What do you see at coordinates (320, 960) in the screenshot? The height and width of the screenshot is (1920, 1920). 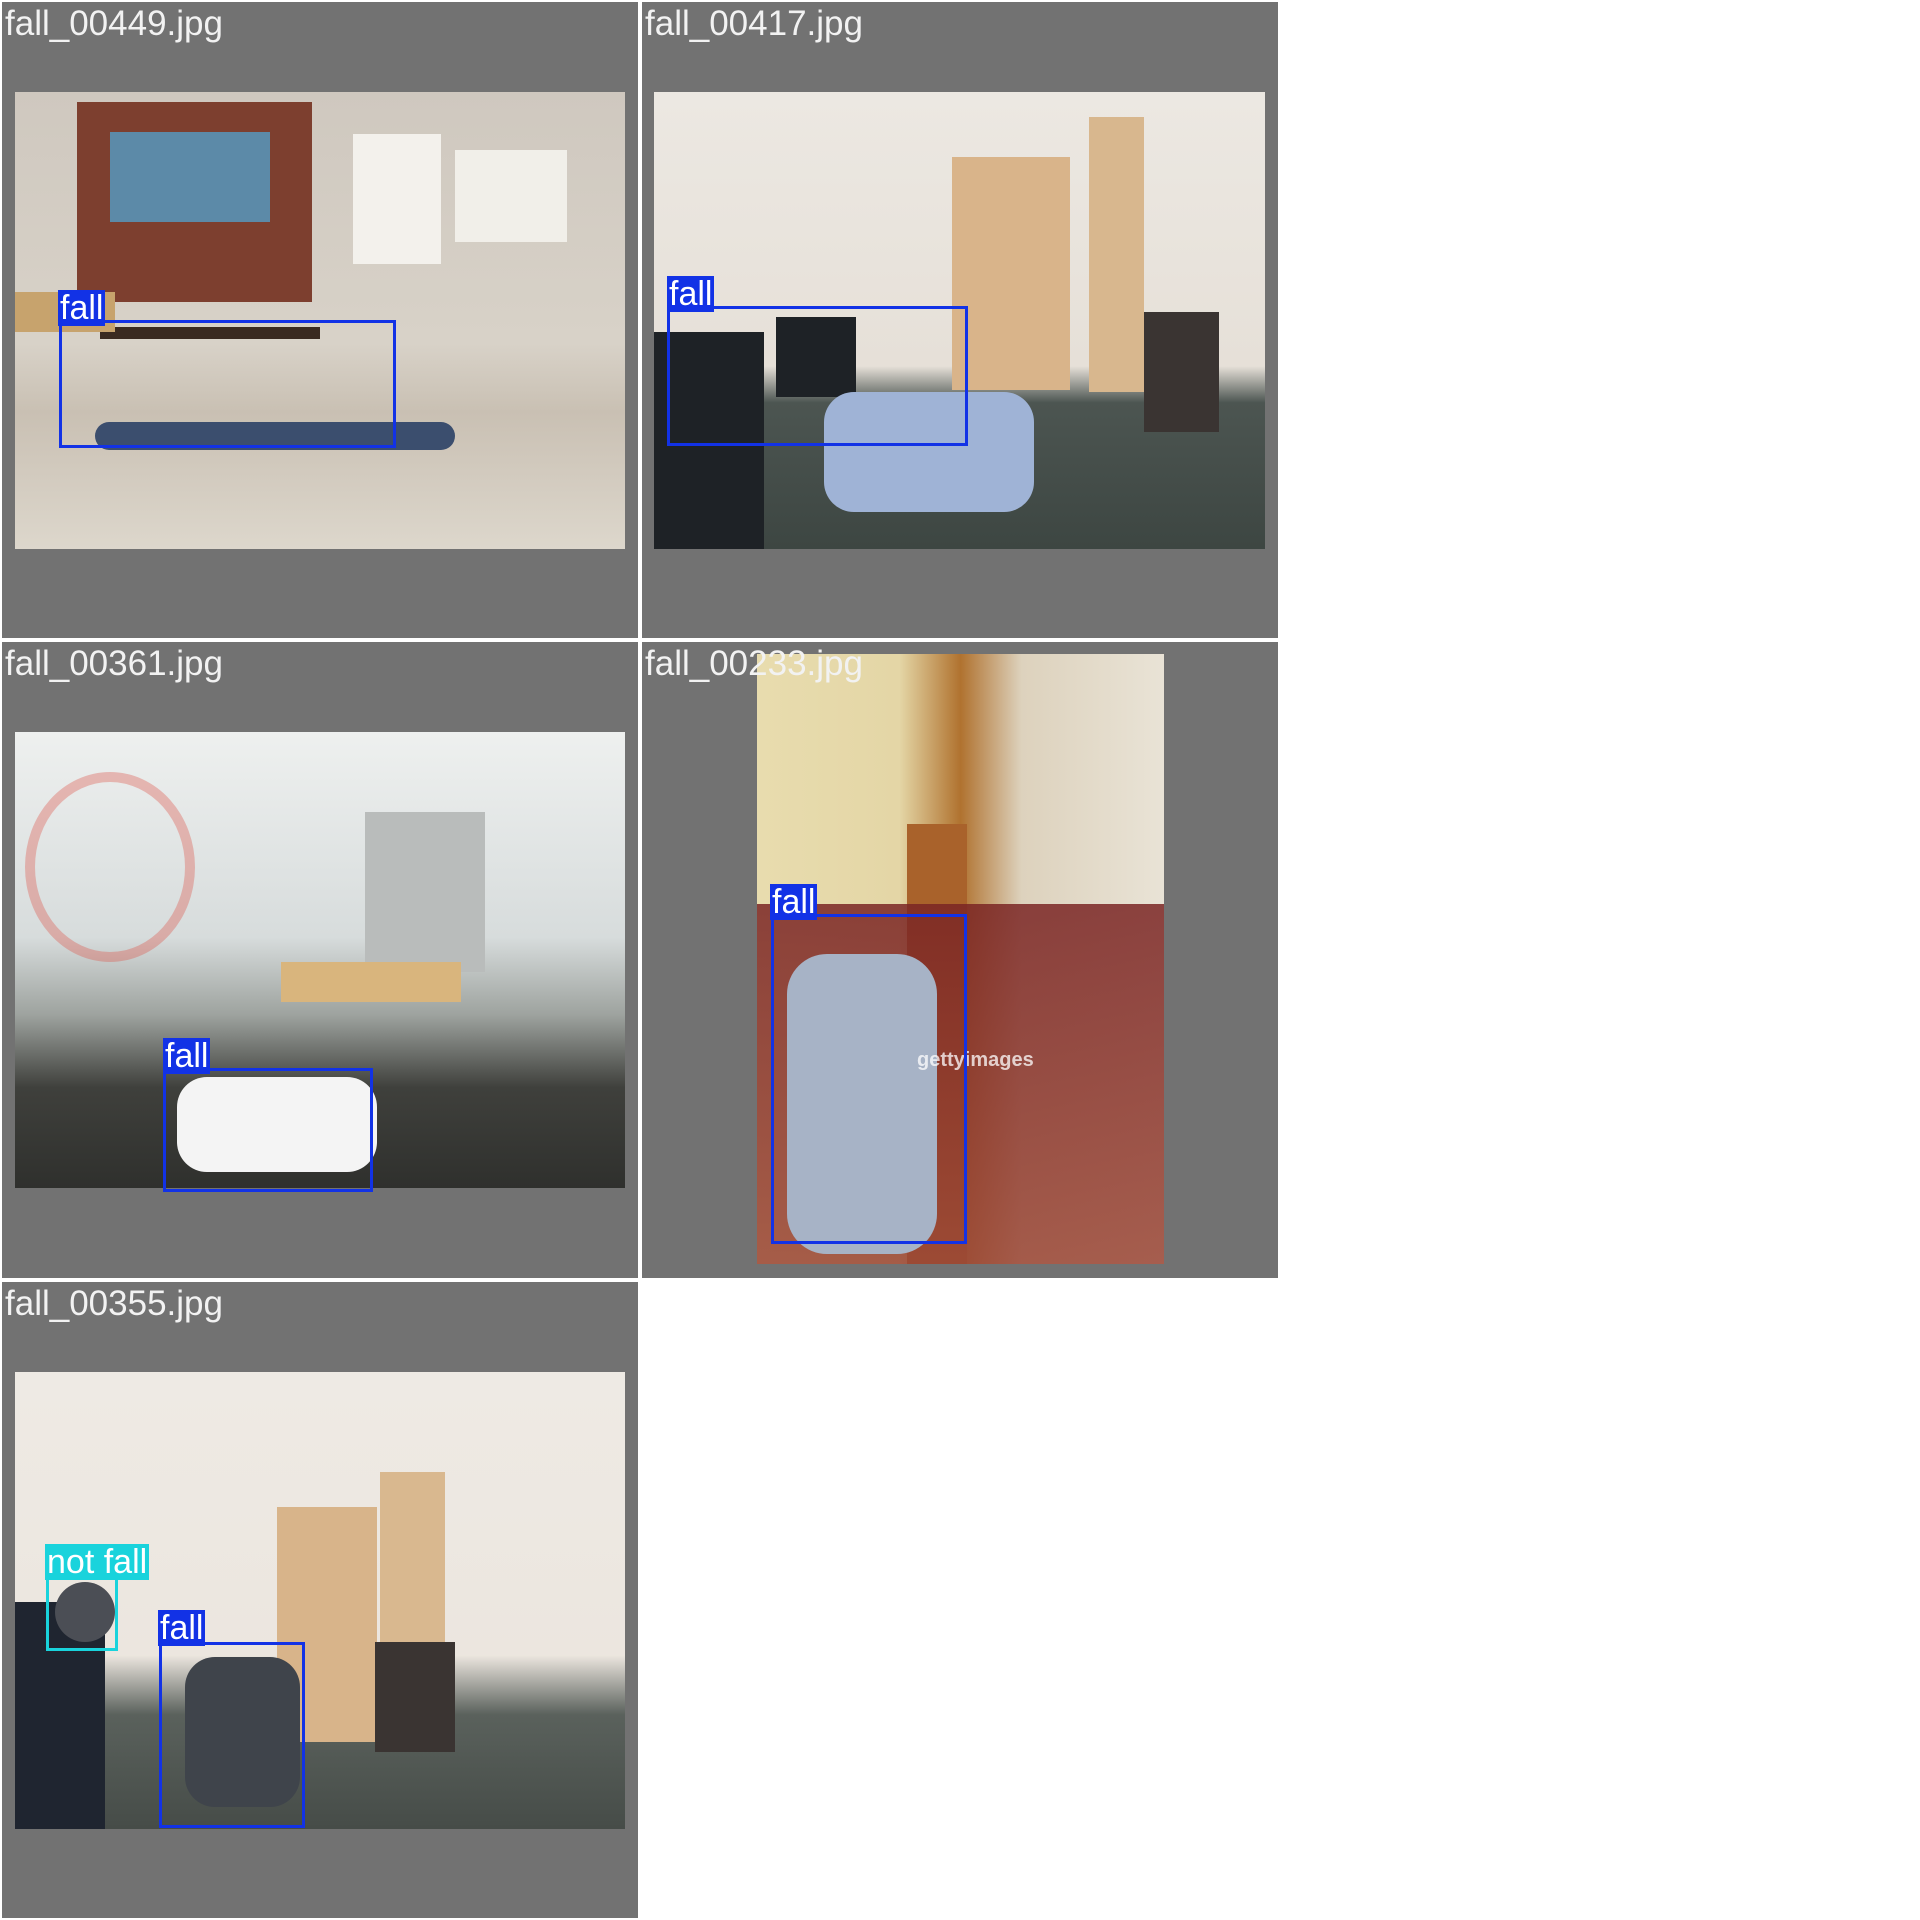 I see `image-tile: fall fall_00361.jpg` at bounding box center [320, 960].